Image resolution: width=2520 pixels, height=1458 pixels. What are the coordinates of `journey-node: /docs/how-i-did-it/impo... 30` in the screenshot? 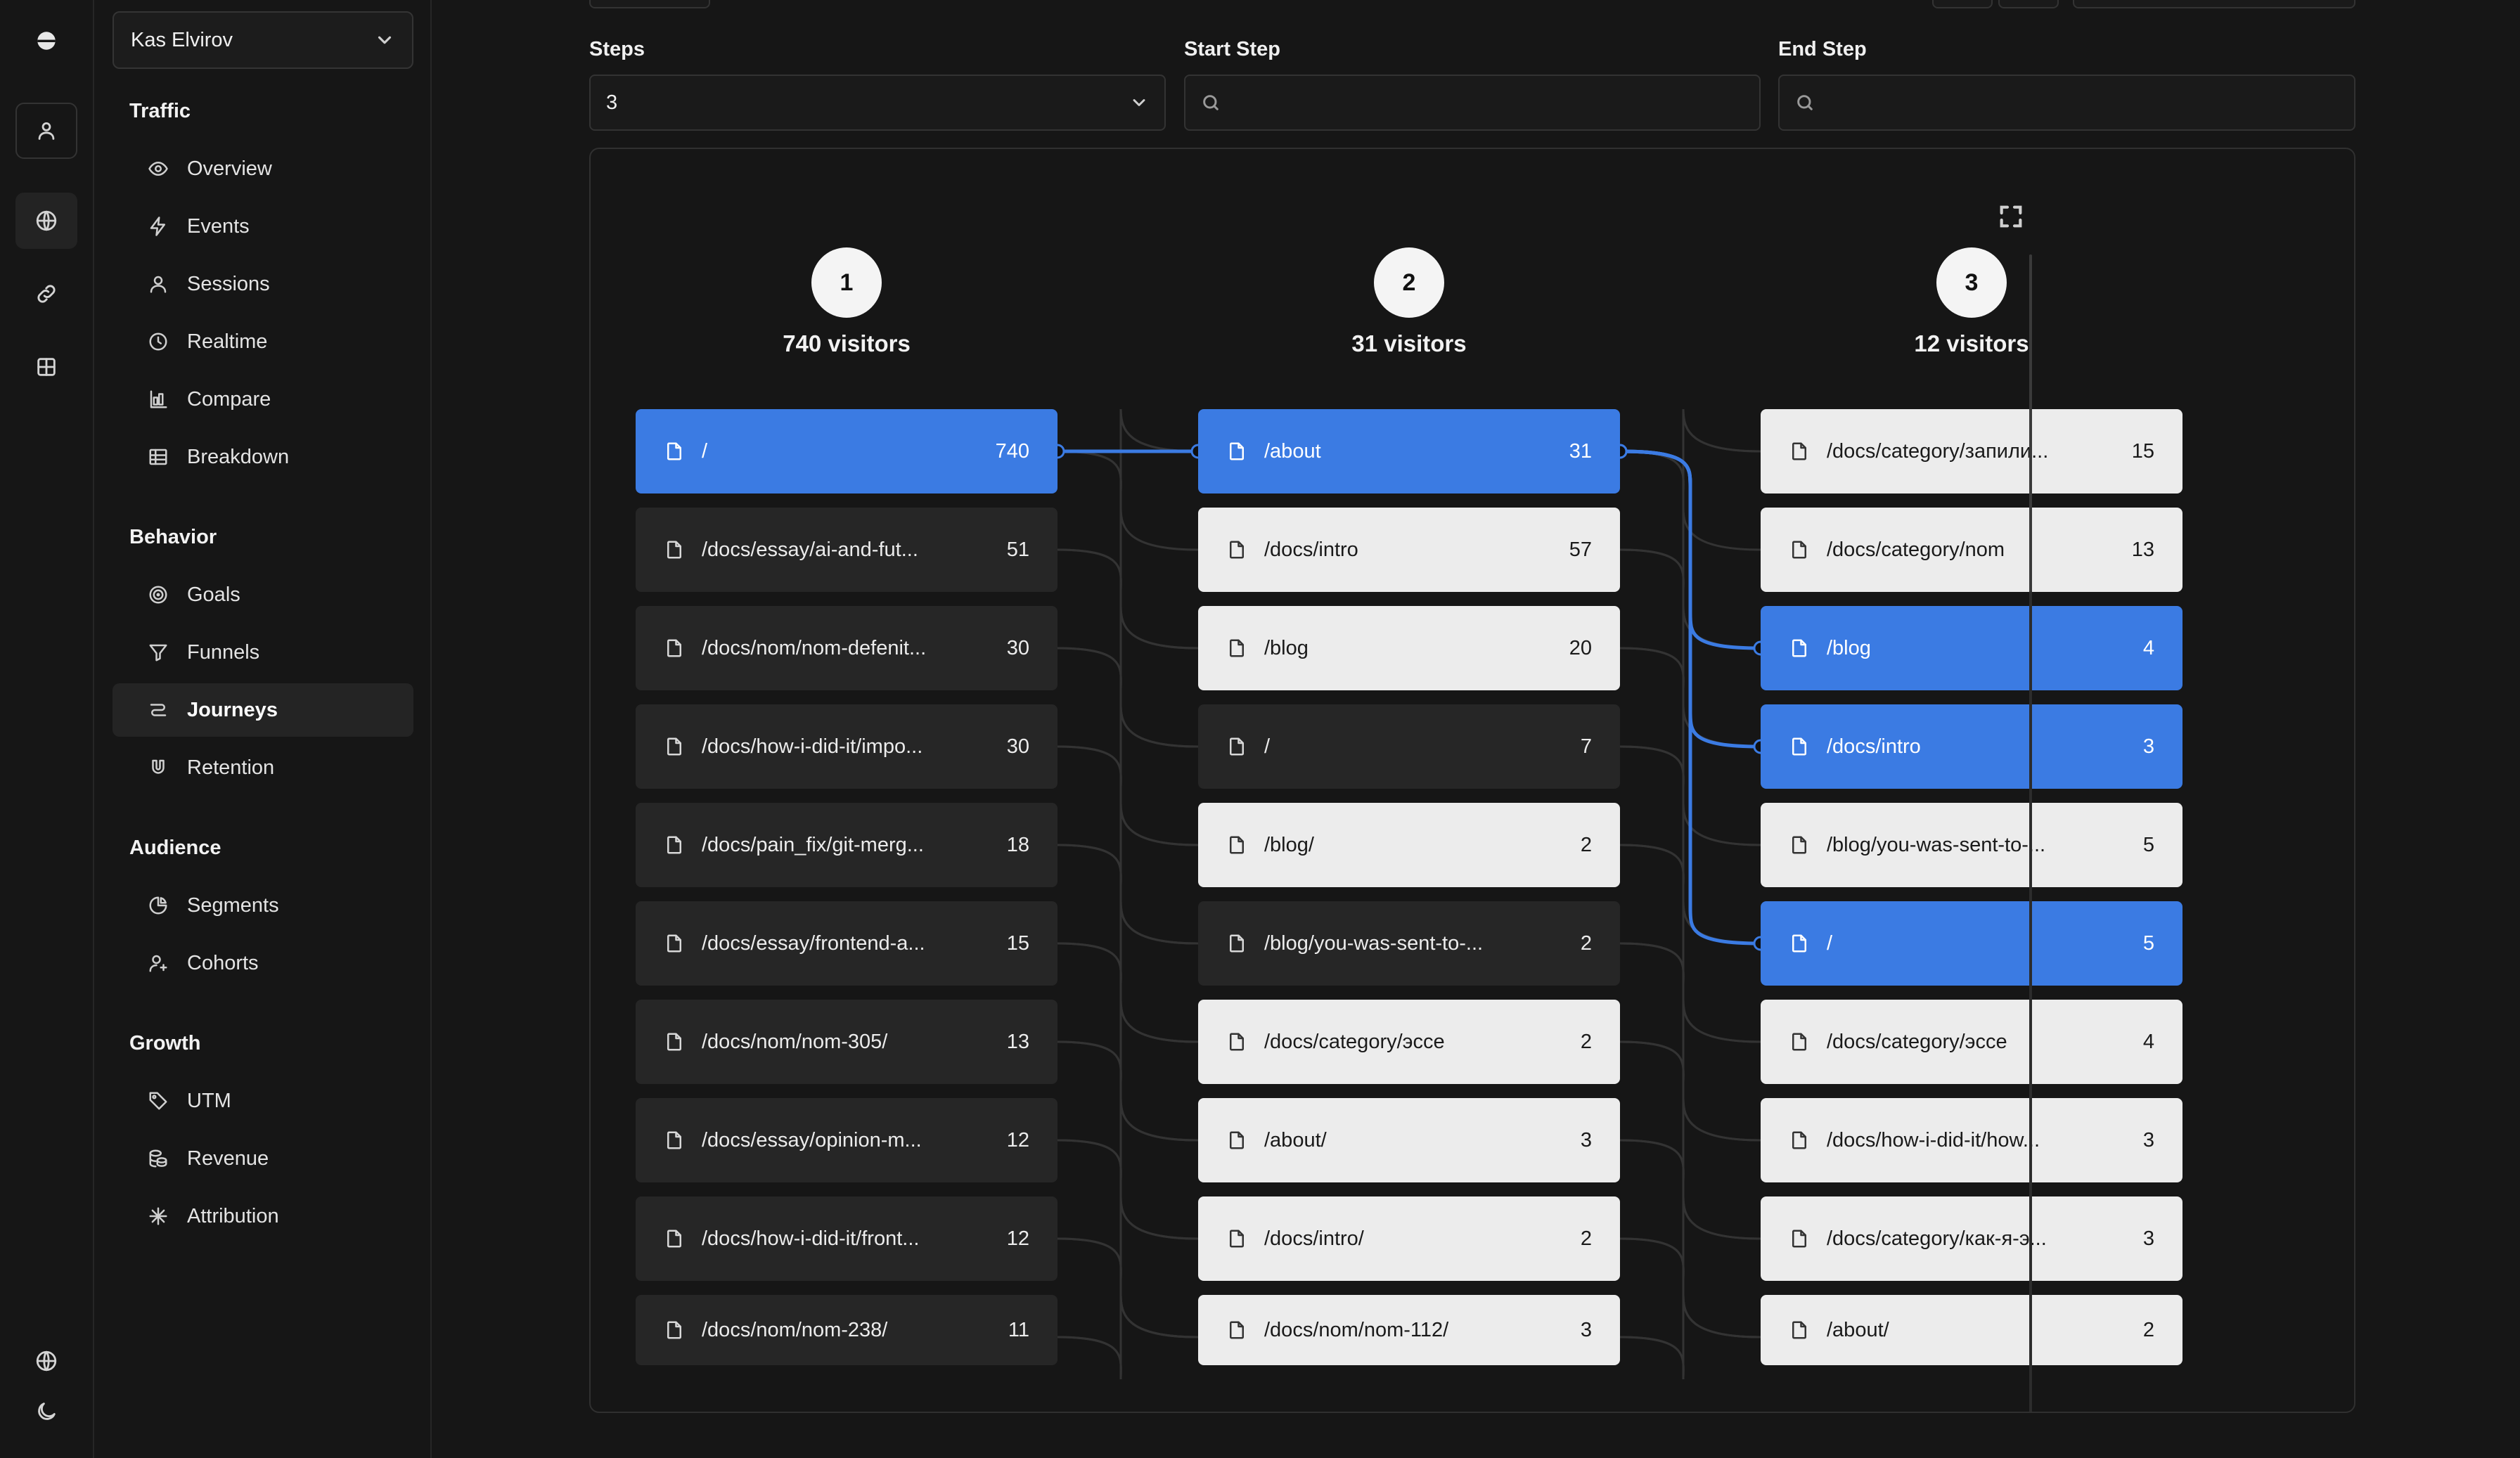 It's located at (847, 747).